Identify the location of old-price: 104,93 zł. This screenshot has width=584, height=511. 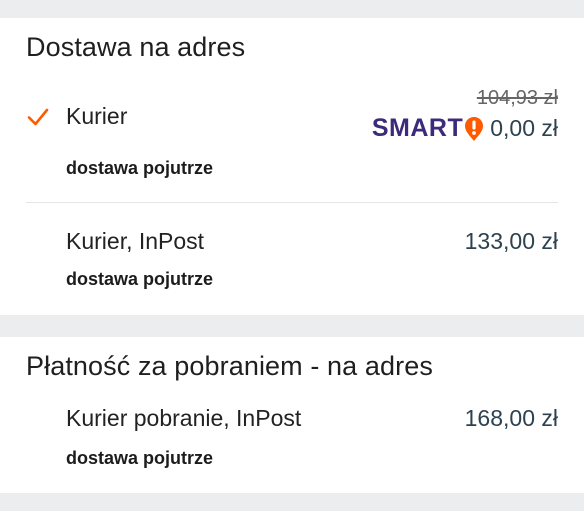
(517, 98).